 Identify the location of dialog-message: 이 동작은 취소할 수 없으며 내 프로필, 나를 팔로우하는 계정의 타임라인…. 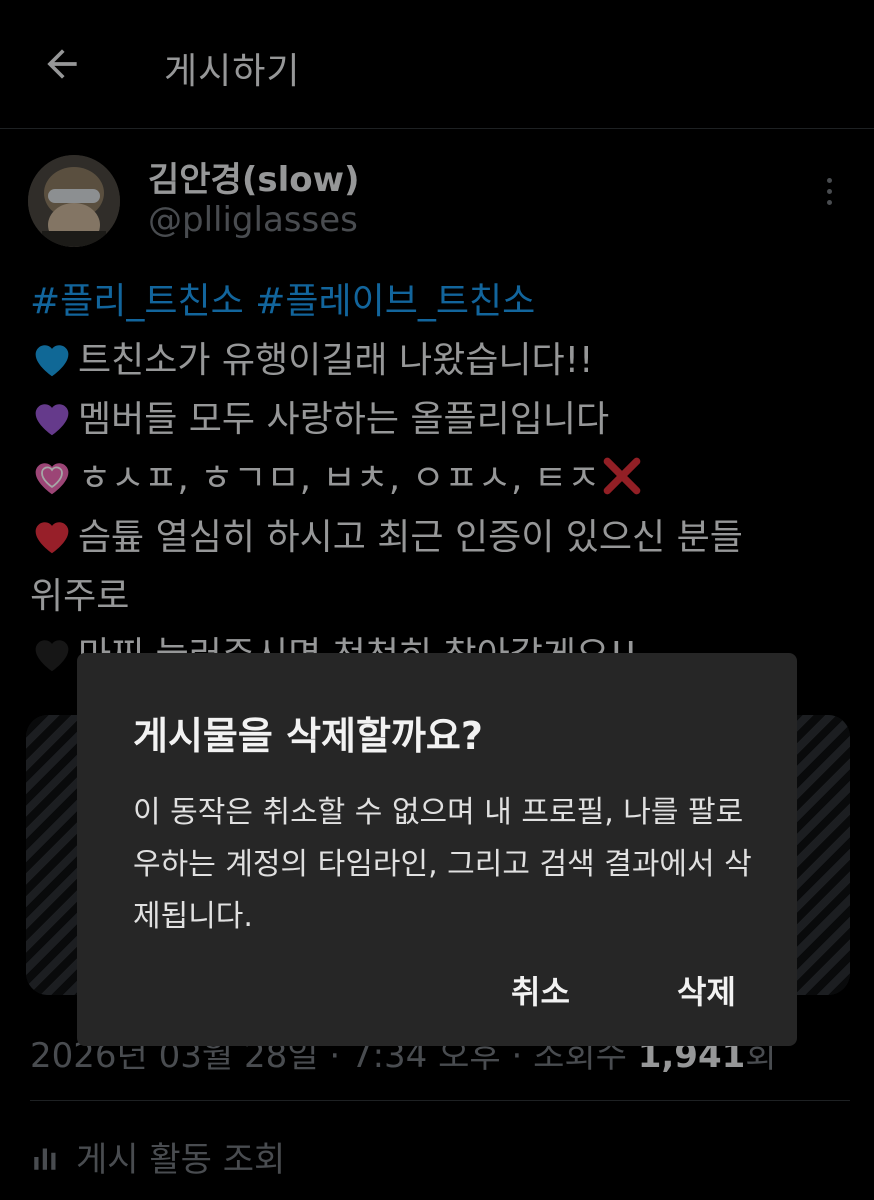
(442, 864).